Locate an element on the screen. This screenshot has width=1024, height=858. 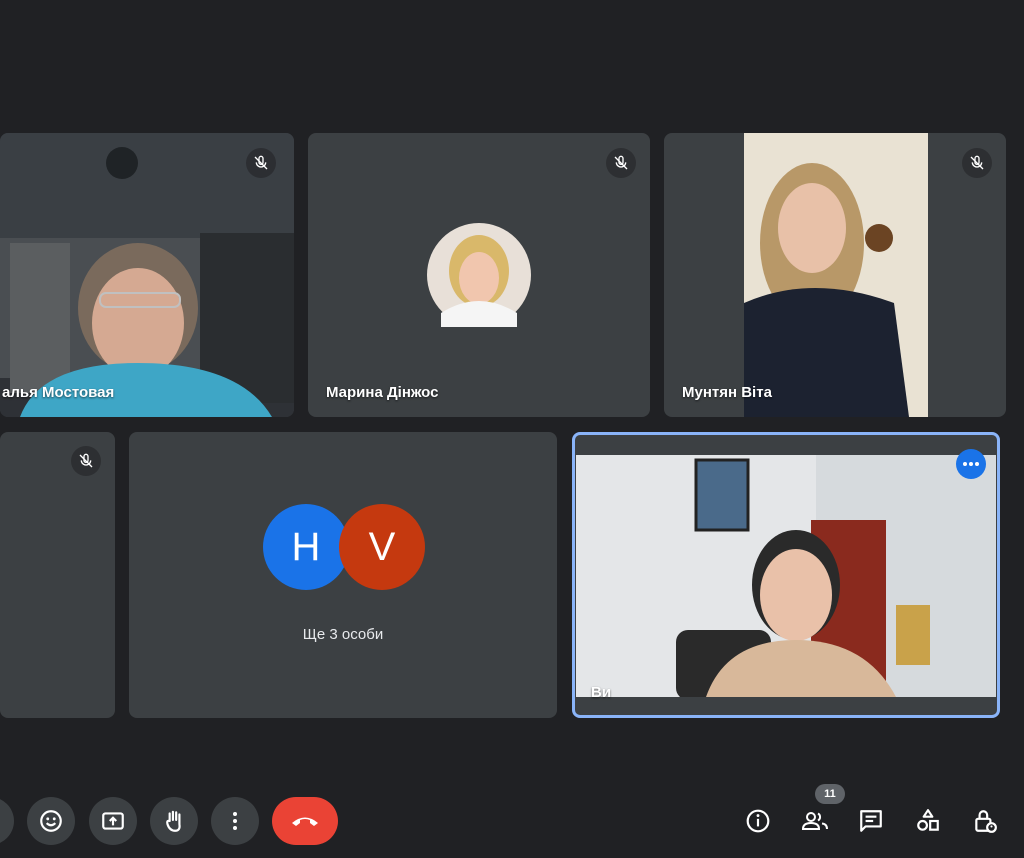
host-controls-button is located at coordinates (985, 821).